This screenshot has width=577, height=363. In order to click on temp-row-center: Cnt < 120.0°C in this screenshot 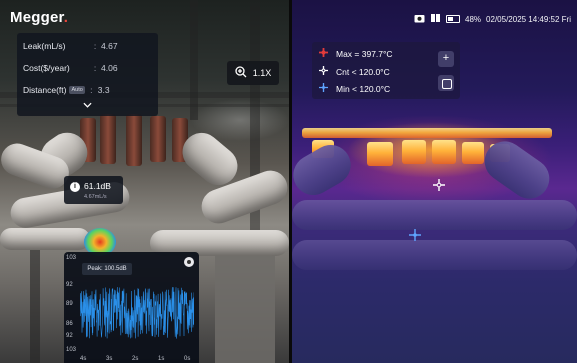, I will do `click(354, 71)`.